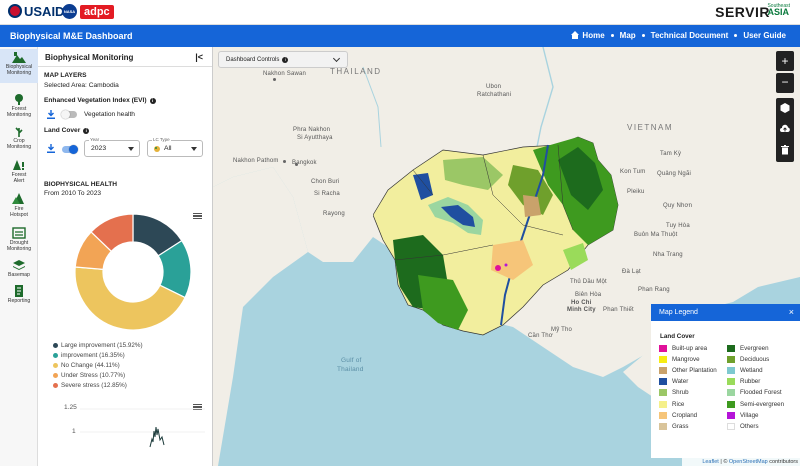  I want to click on land-west, so click(260, 316).